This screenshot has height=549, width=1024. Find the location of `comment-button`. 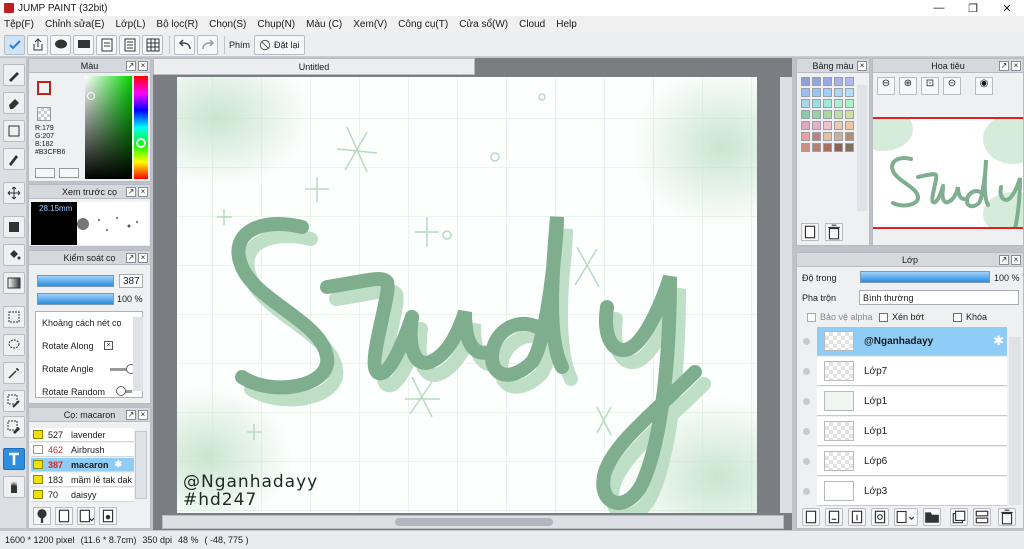

comment-button is located at coordinates (60, 44).